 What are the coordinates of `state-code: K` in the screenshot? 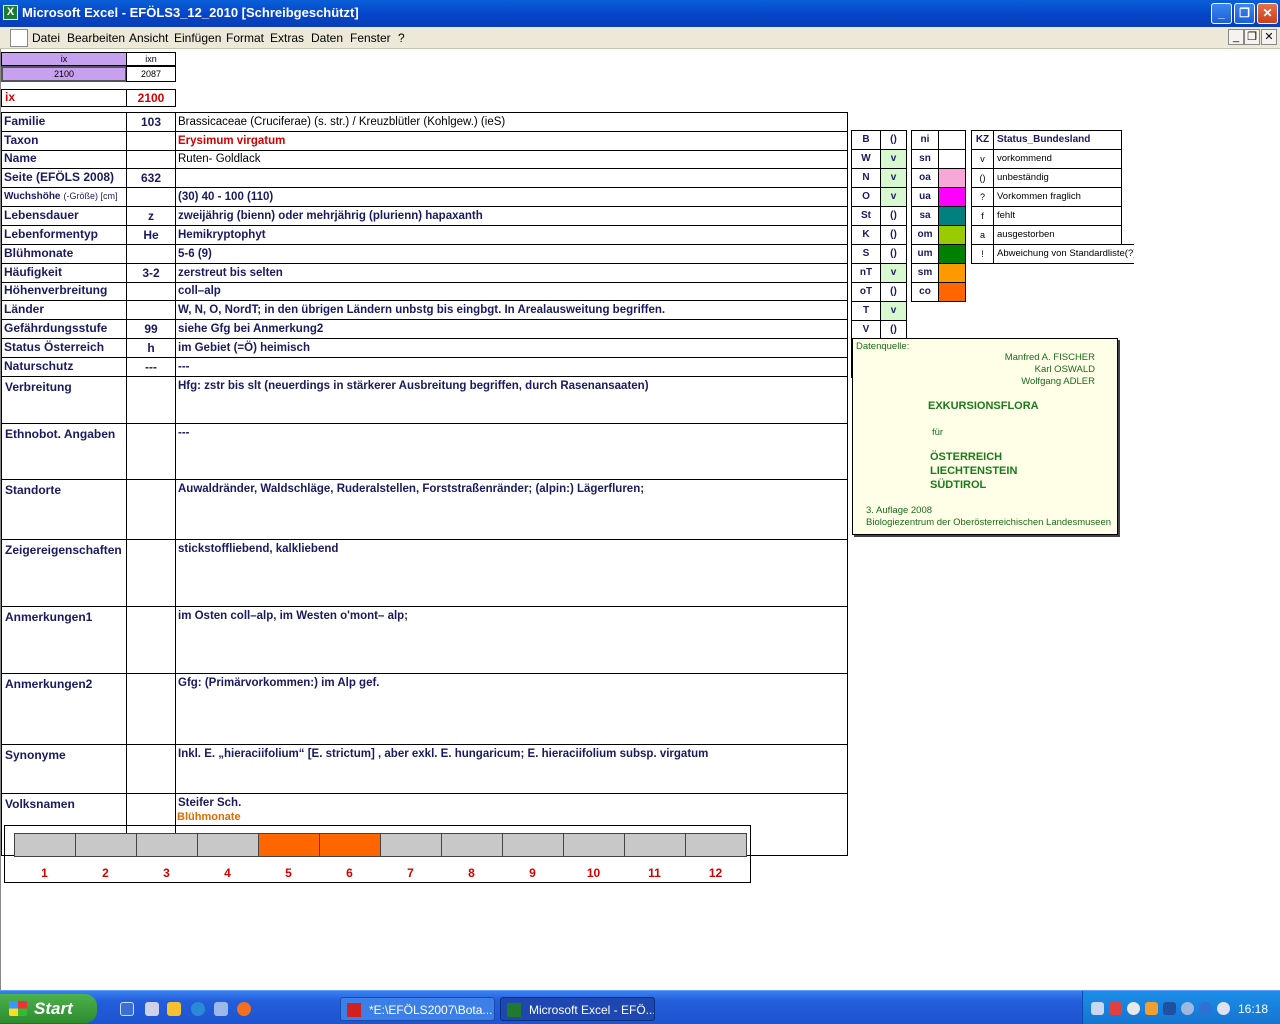 It's located at (866, 235).